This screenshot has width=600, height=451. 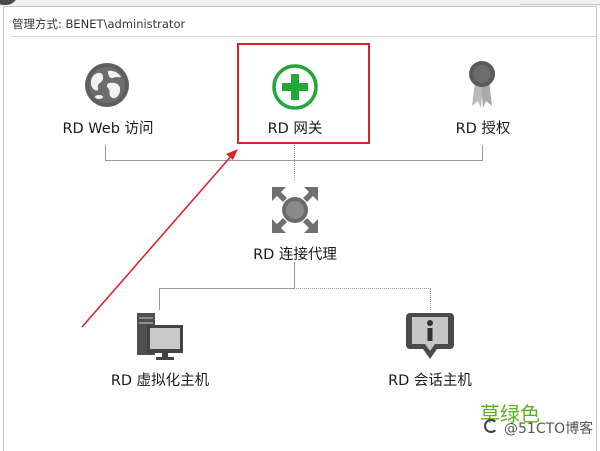 I want to click on annotation-arrow, so click(x=159, y=238).